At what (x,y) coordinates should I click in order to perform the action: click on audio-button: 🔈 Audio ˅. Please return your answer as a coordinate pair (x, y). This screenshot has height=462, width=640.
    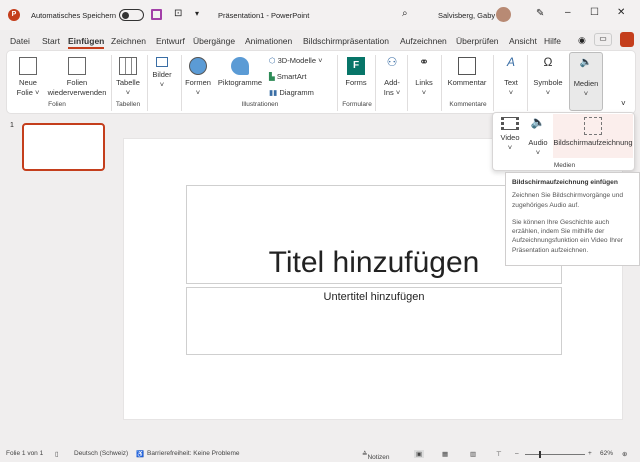
    Looking at the image, I should click on (538, 136).